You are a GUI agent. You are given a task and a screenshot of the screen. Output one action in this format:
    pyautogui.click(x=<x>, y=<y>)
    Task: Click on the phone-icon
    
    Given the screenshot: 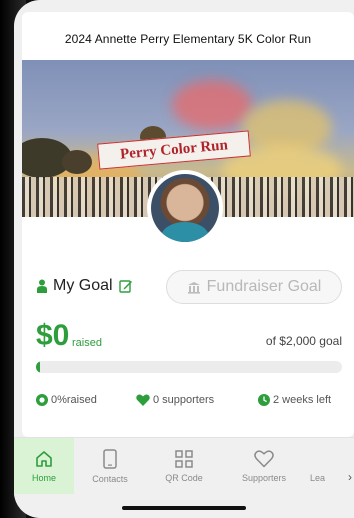 What is the action you would take?
    pyautogui.click(x=110, y=458)
    